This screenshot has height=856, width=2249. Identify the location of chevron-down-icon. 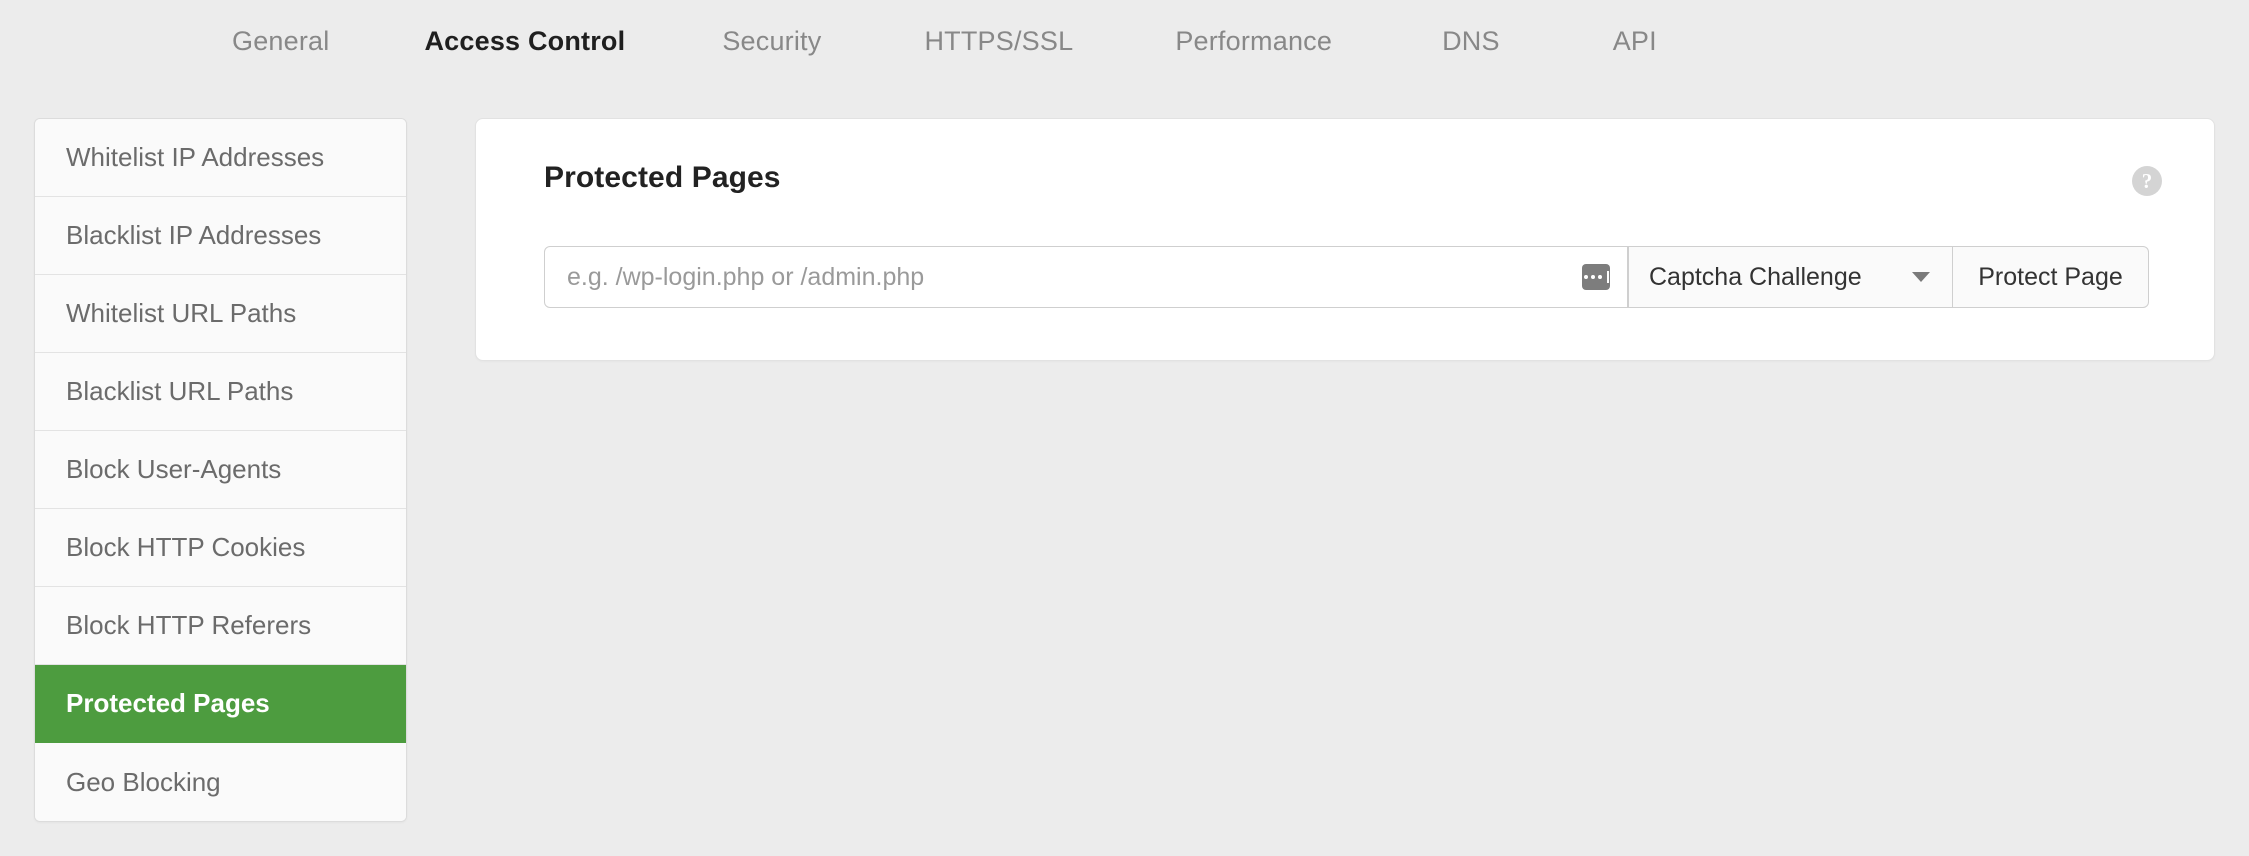
(1921, 277).